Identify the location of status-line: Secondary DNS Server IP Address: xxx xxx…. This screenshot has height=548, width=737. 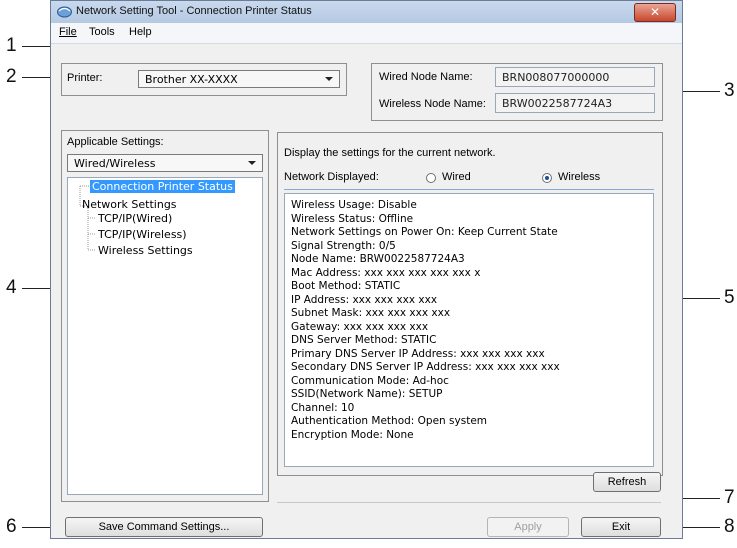
(425, 367).